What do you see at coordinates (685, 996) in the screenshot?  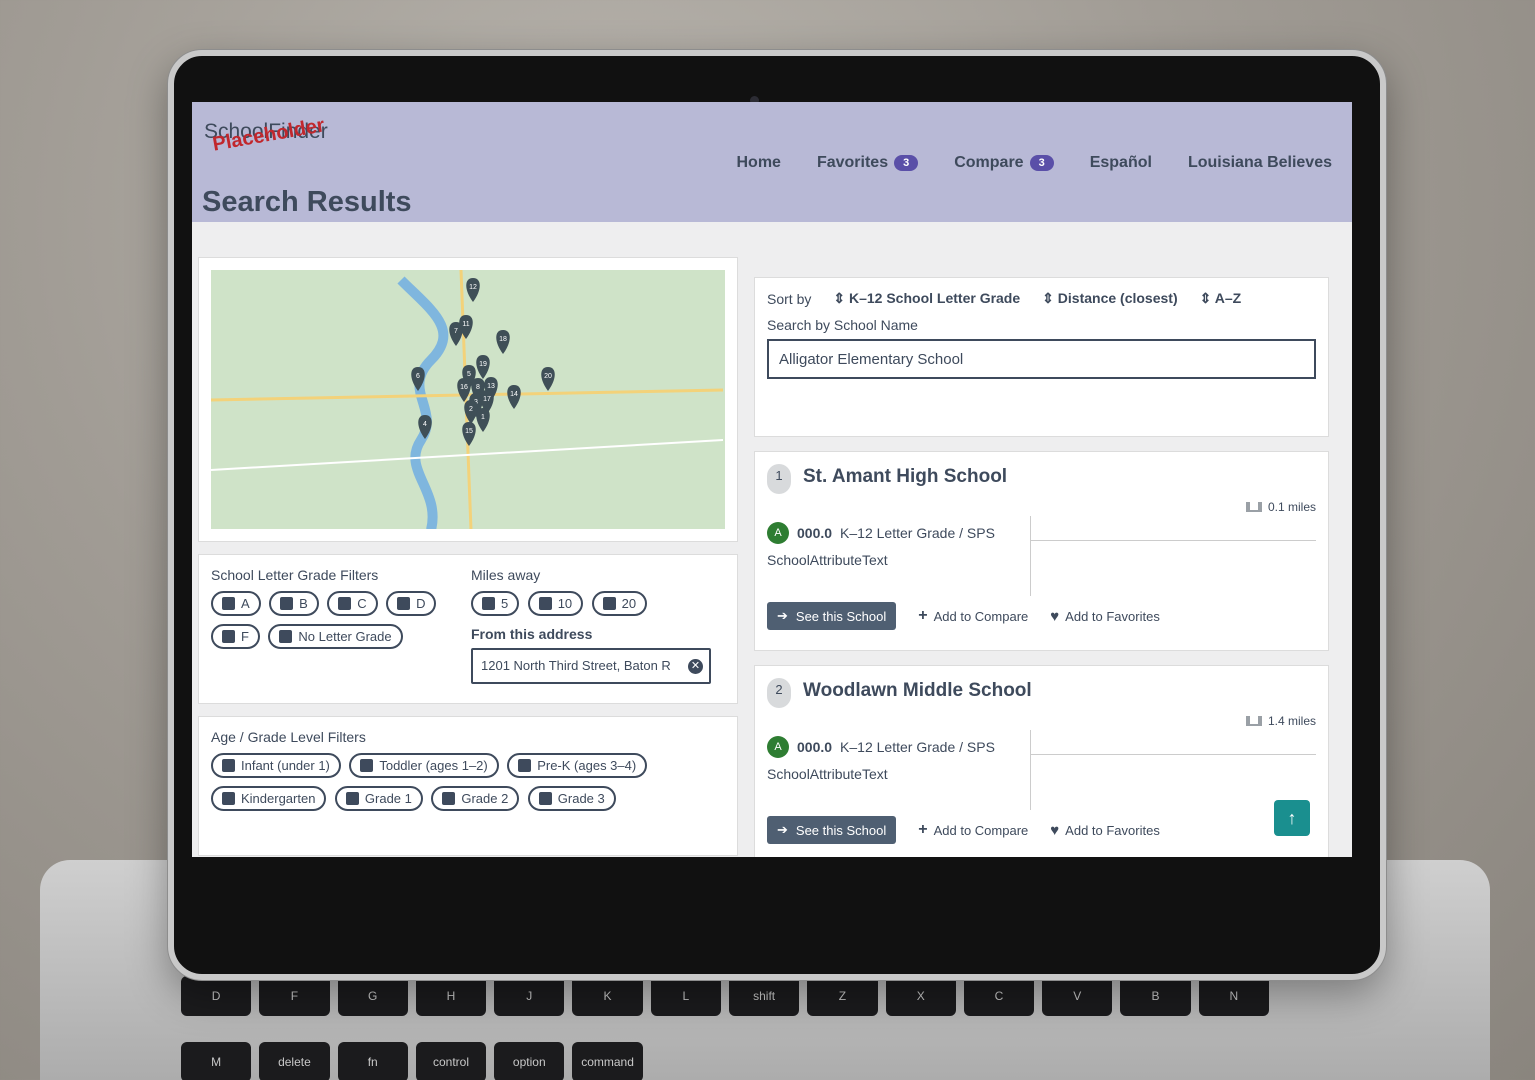 I see `keyboard-key: L` at bounding box center [685, 996].